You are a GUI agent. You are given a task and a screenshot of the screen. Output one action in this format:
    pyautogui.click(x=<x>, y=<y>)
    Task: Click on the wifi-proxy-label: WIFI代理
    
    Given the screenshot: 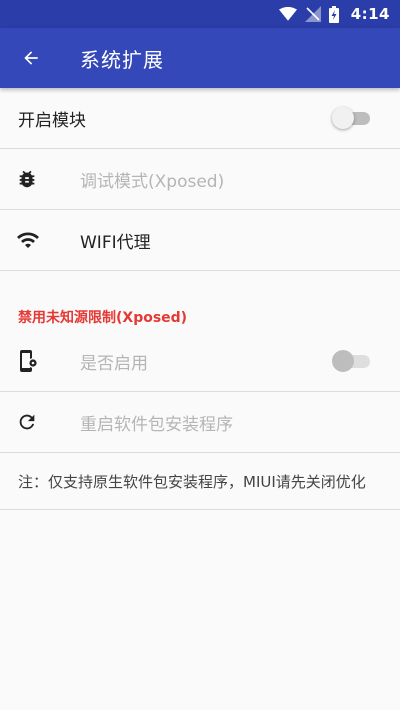 What is the action you would take?
    pyautogui.click(x=115, y=242)
    